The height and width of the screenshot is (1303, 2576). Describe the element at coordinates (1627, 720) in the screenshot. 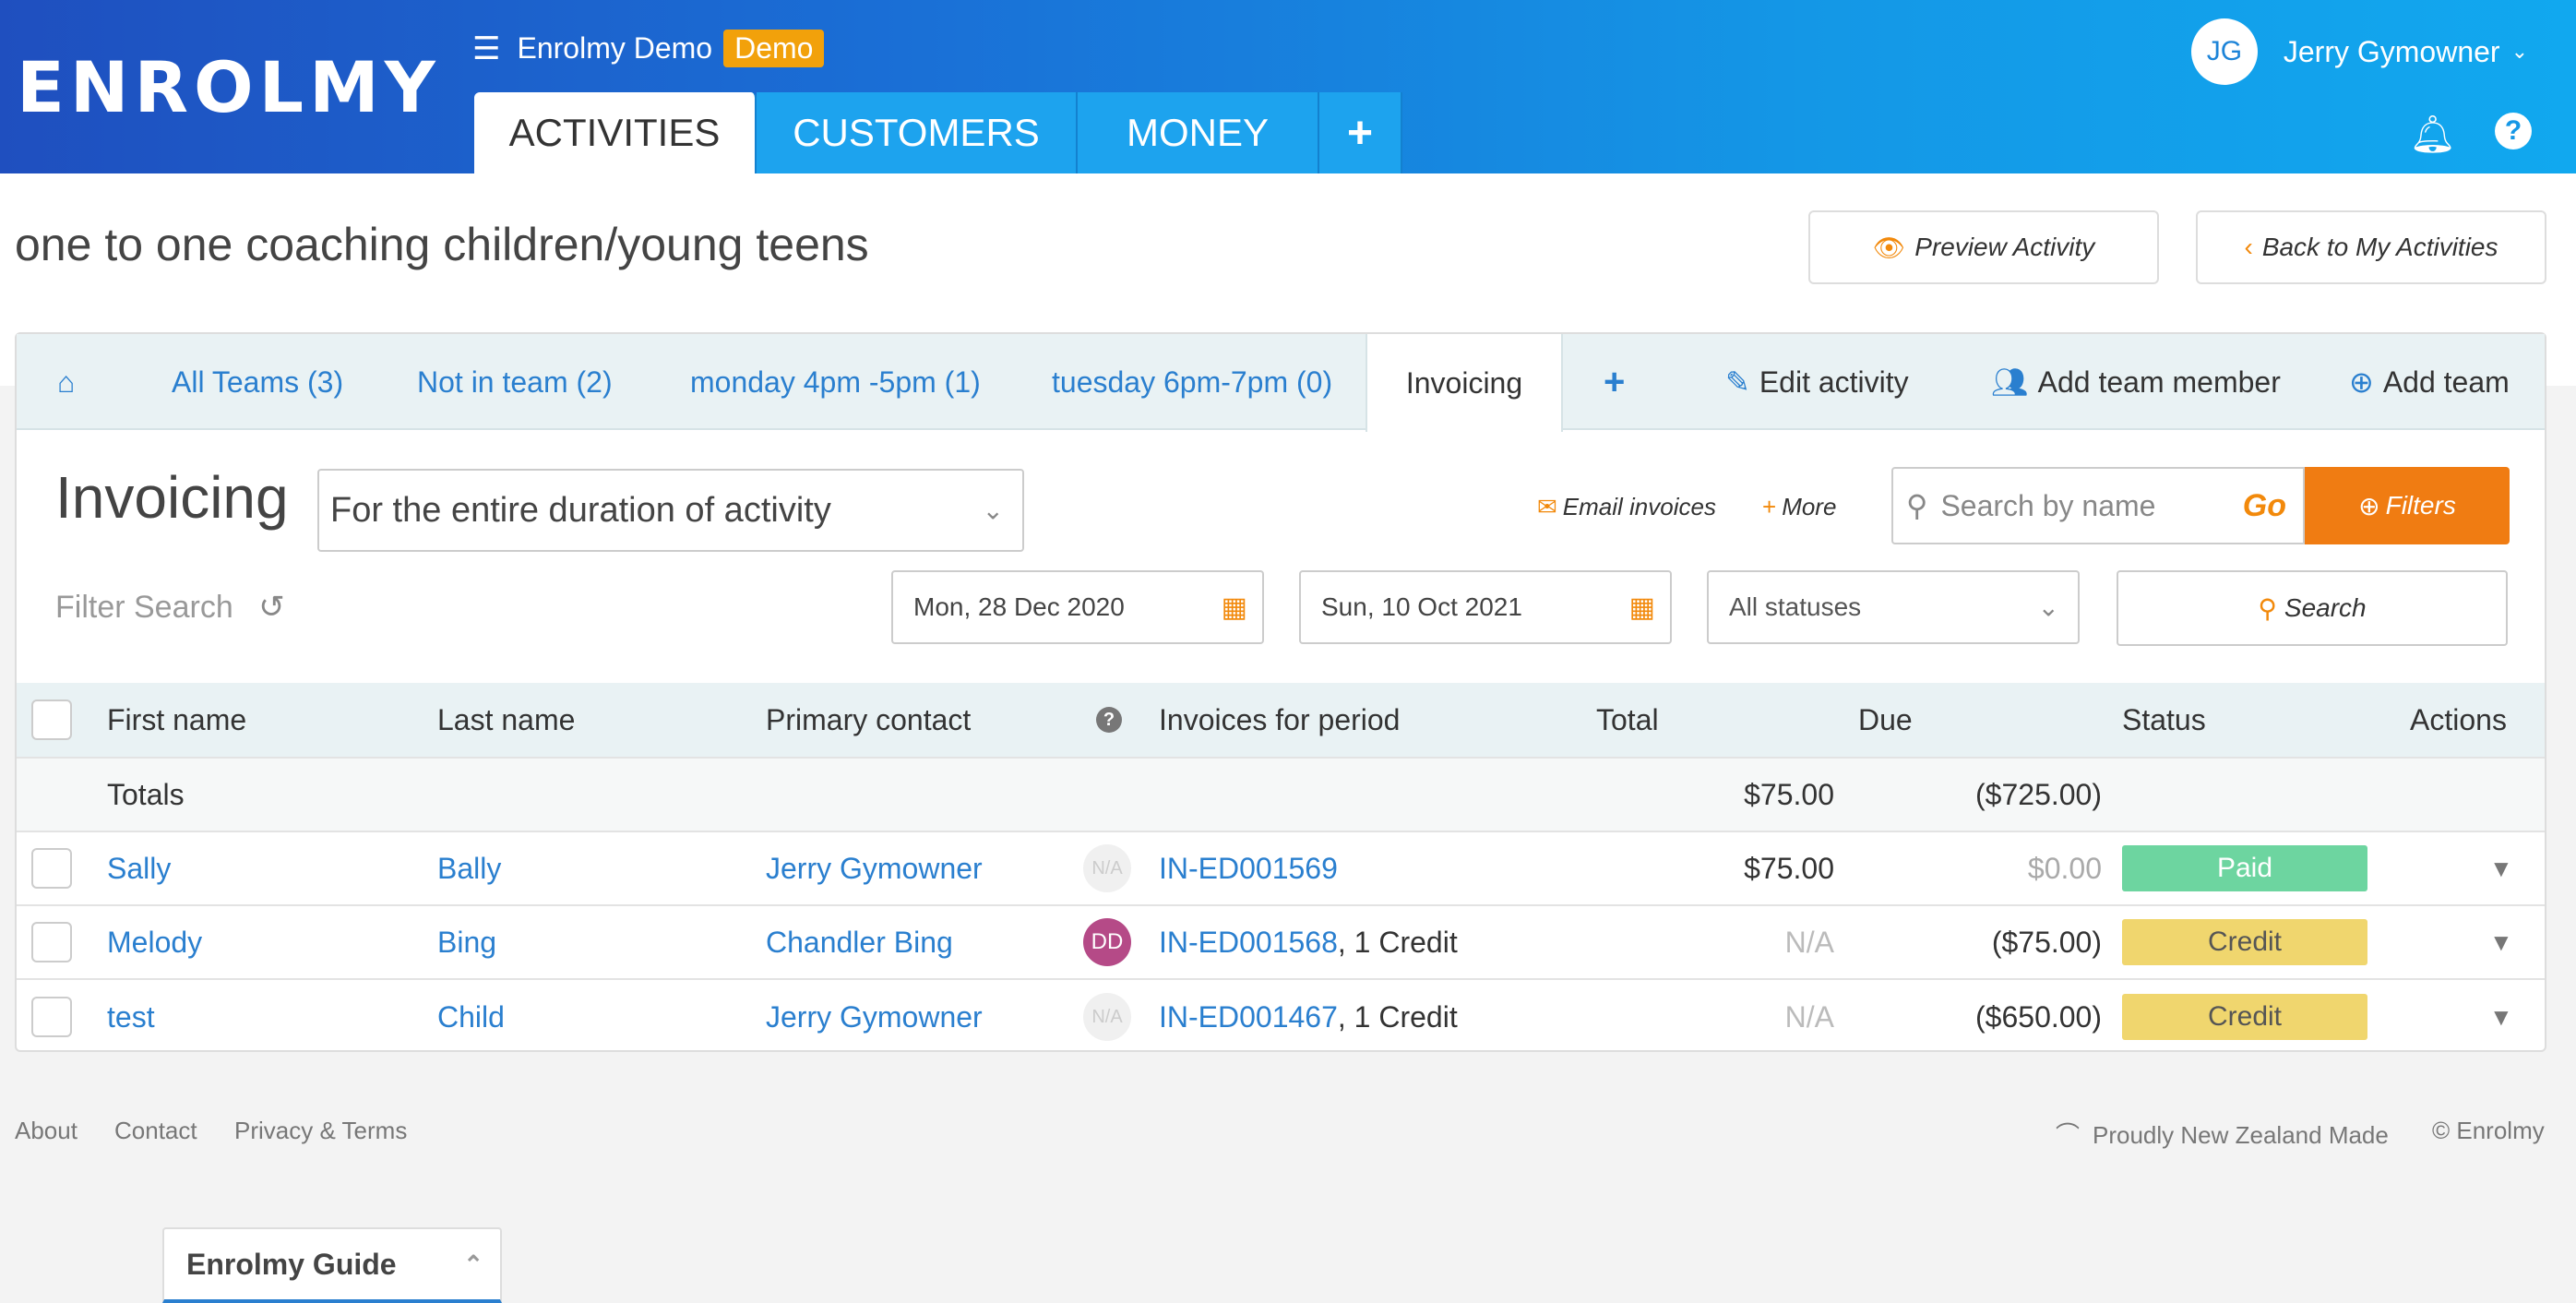

I see `col-total: Total` at that location.